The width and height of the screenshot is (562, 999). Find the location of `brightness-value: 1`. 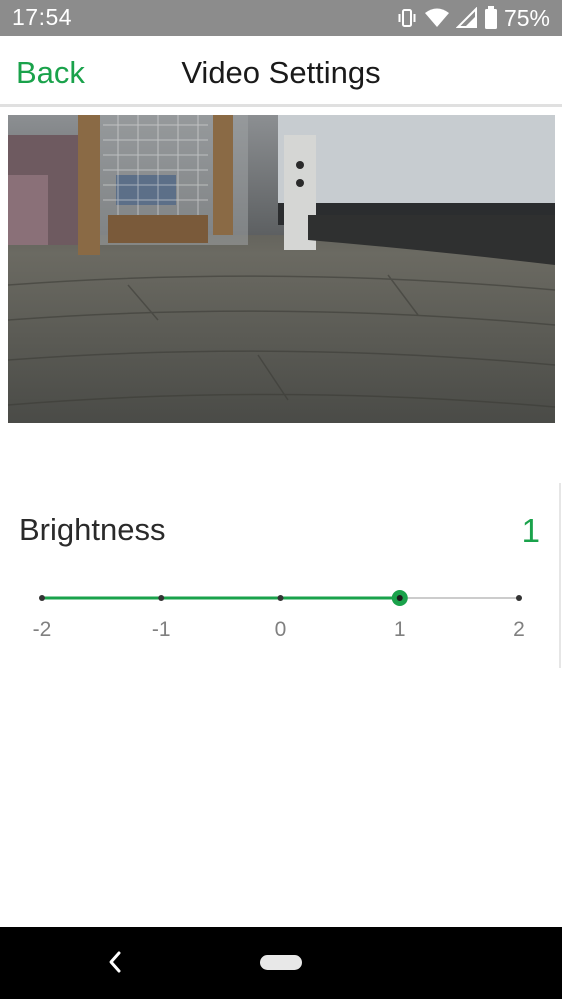

brightness-value: 1 is located at coordinates (530, 530).